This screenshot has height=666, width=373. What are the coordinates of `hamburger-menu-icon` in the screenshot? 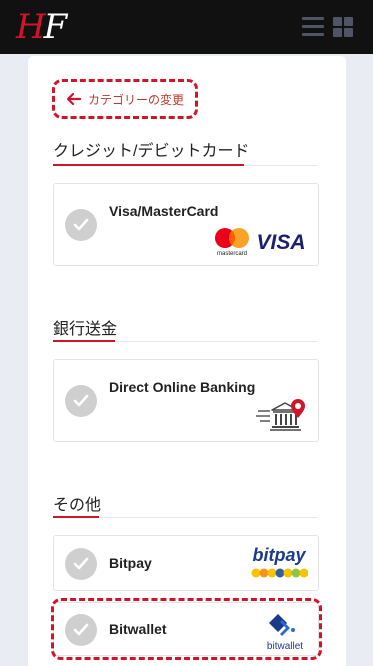 It's located at (313, 27).